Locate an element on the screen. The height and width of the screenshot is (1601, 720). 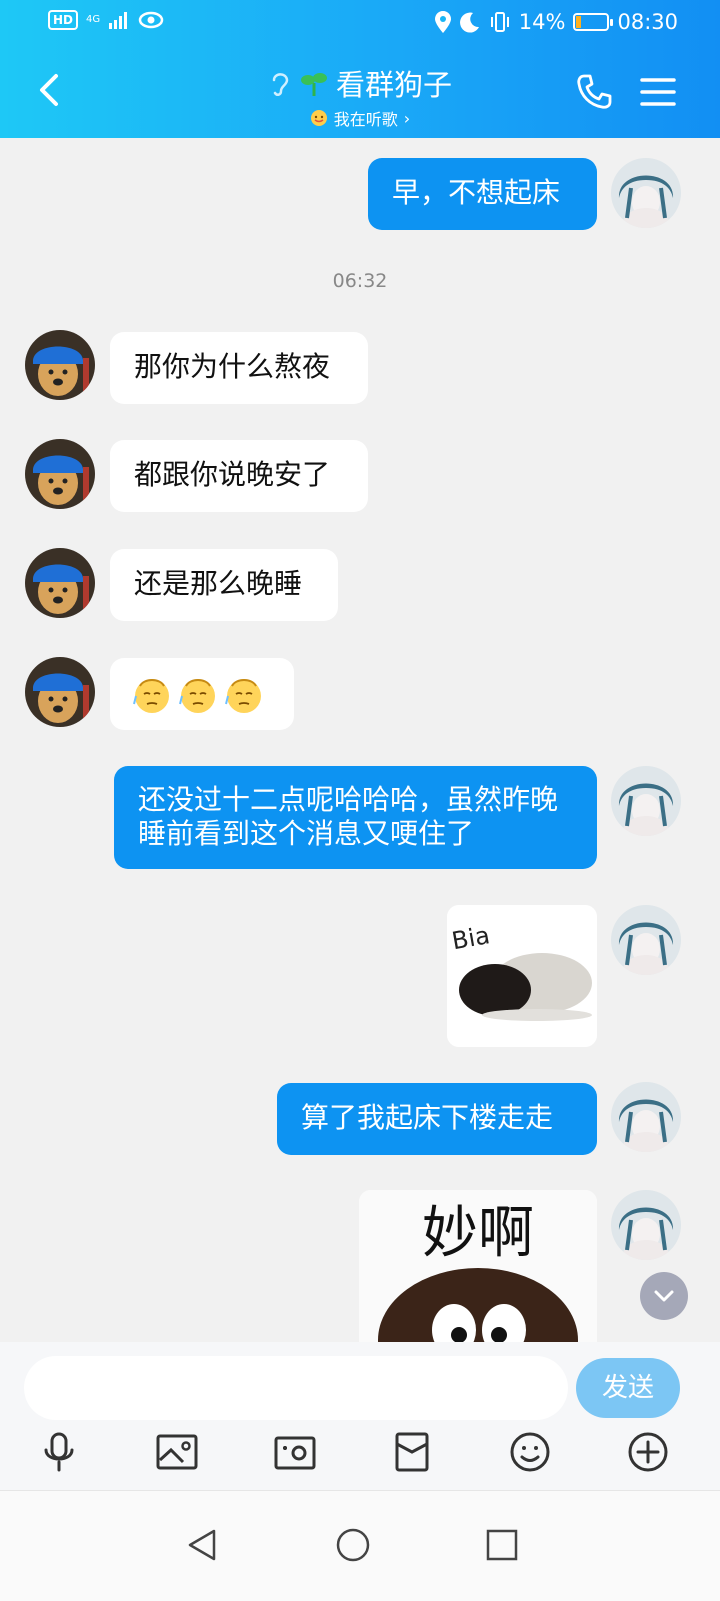
hd-badge: HD is located at coordinates (63, 20).